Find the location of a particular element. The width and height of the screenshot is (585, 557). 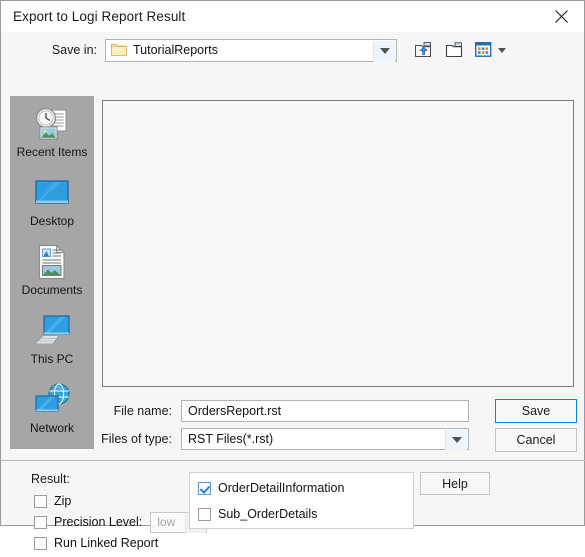

section-divider is located at coordinates (293, 460).